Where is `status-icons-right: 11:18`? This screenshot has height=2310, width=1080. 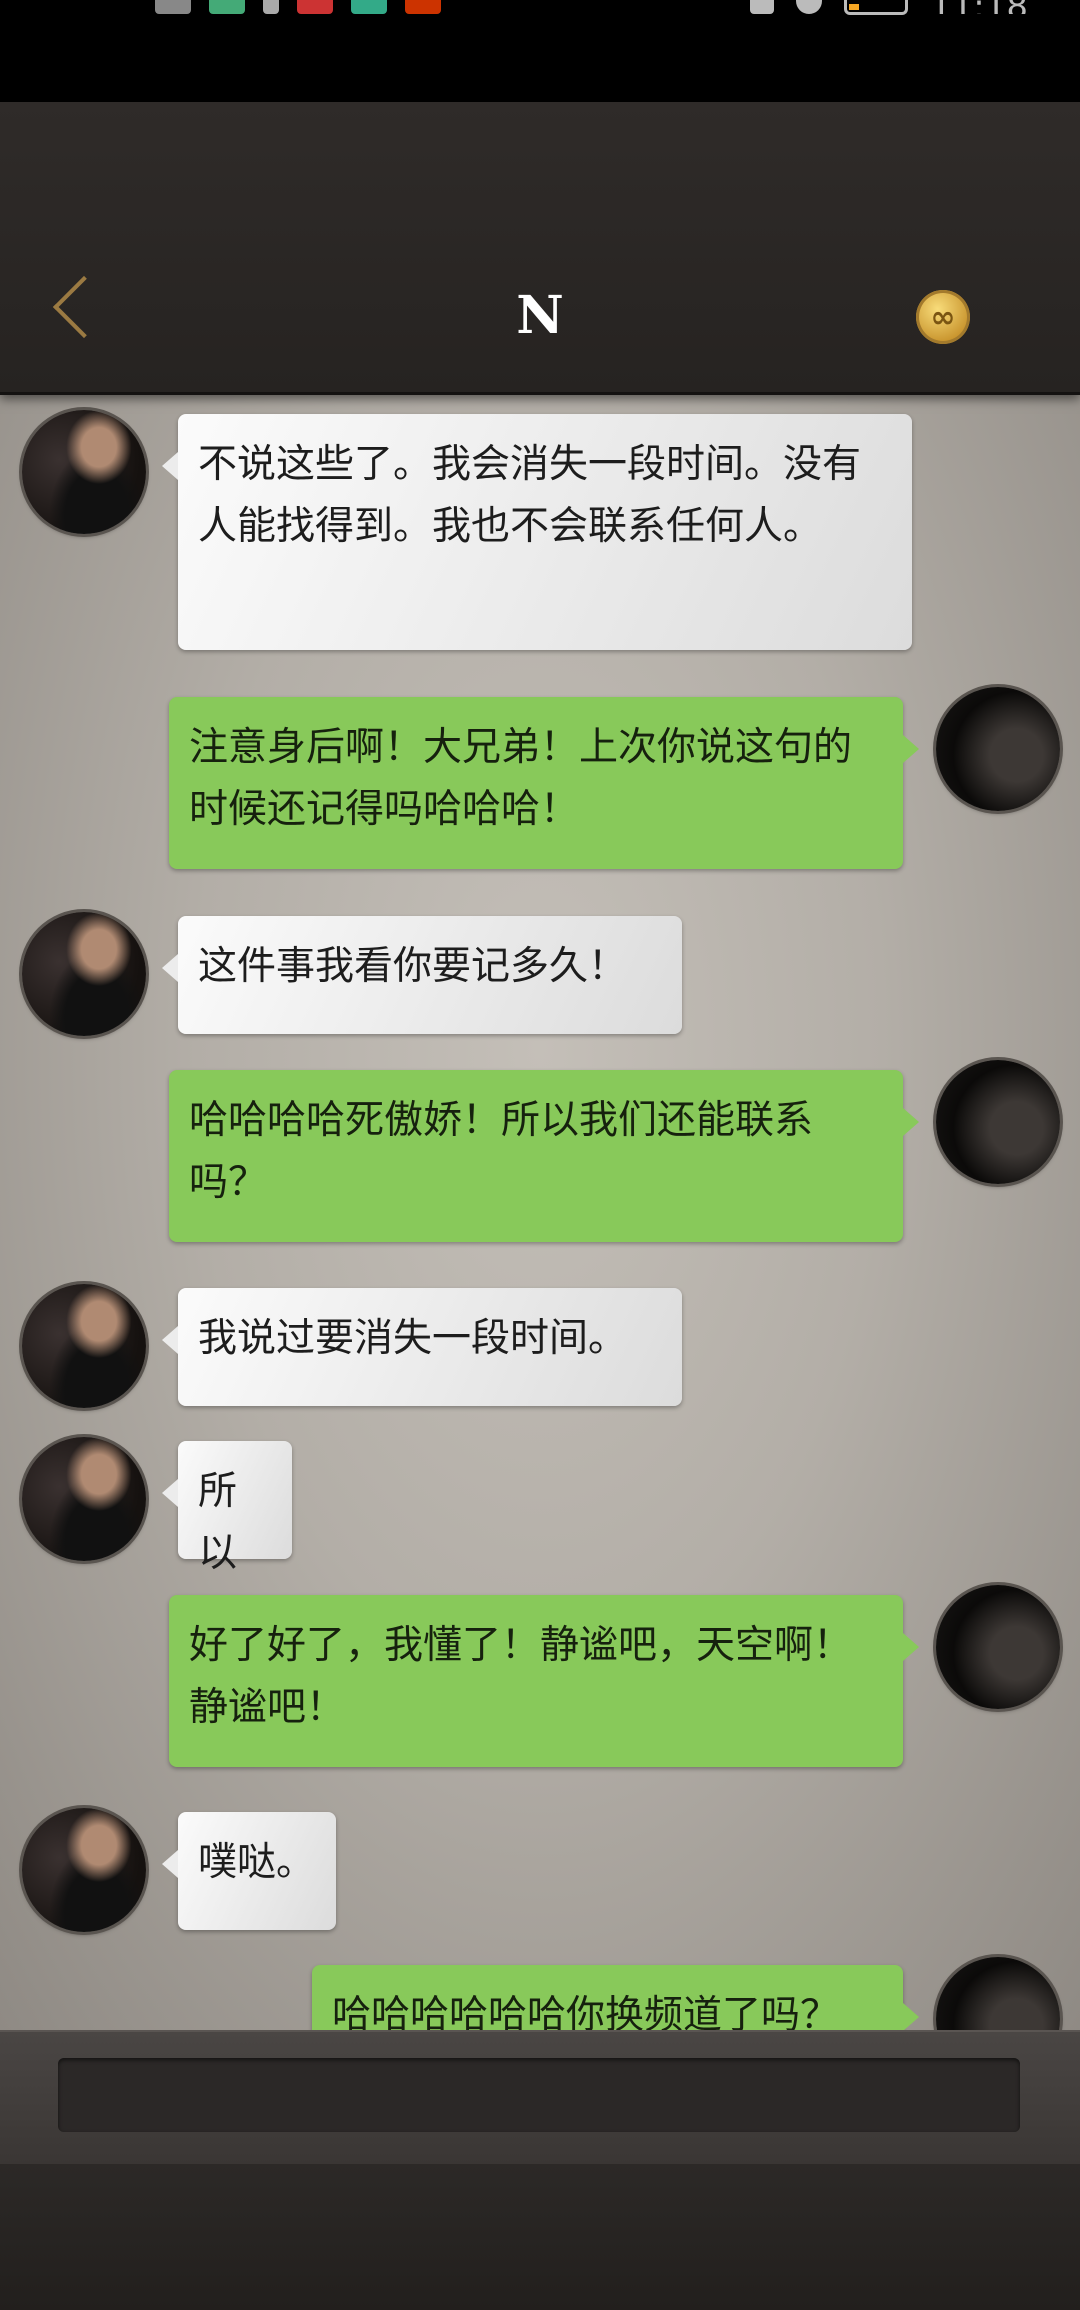 status-icons-right: 11:18 is located at coordinates (889, 7).